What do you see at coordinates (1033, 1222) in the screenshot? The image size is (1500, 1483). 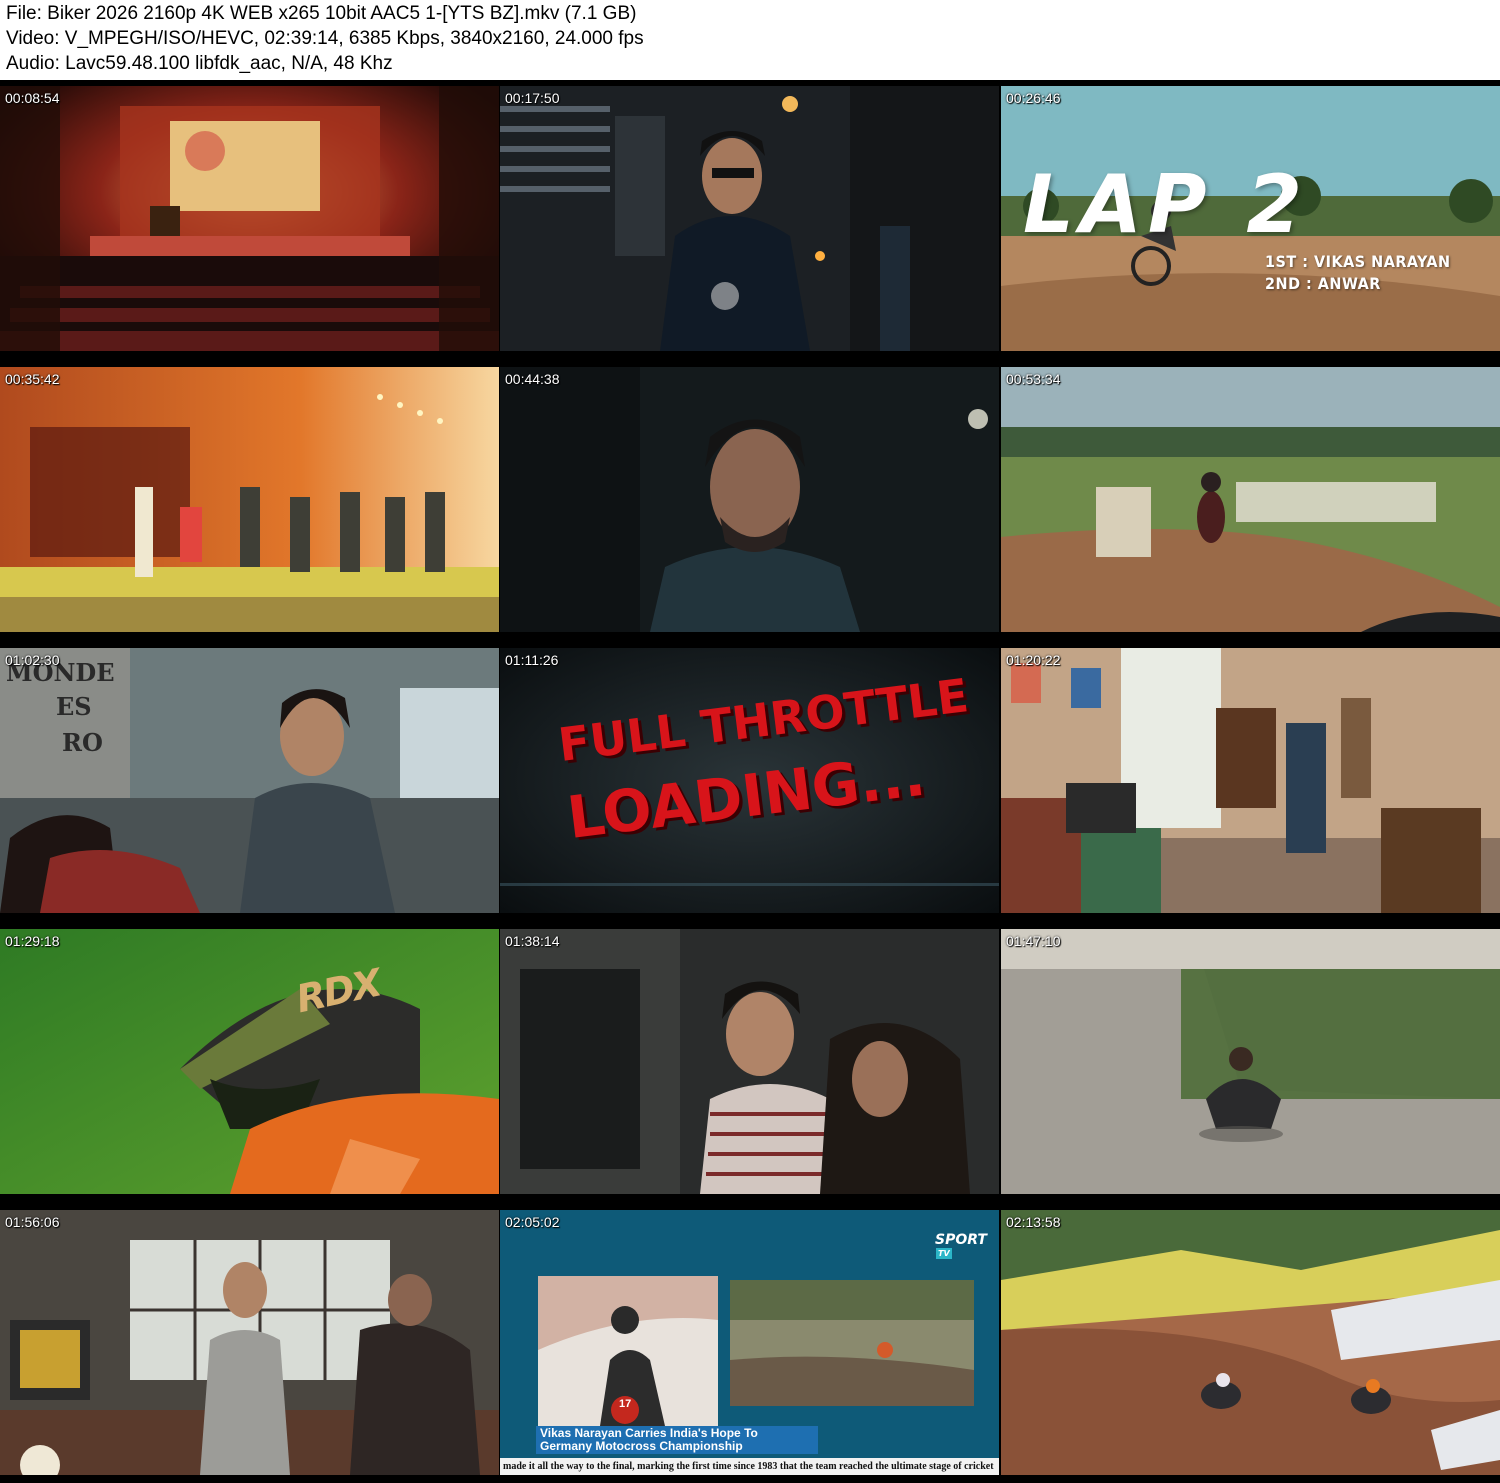 I see `frame-timestamp: 02:13:58` at bounding box center [1033, 1222].